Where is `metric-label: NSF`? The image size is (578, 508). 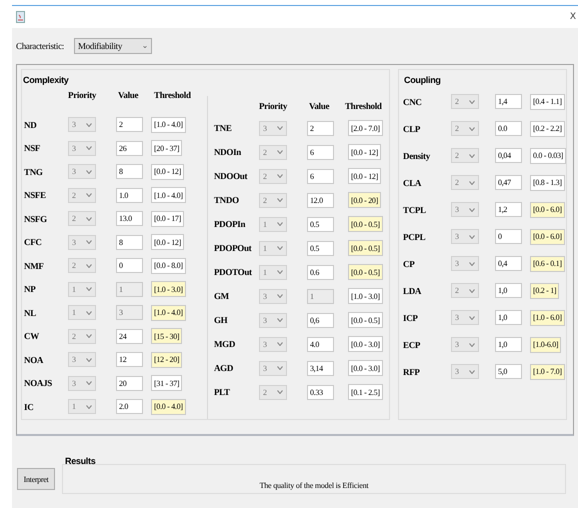
metric-label: NSF is located at coordinates (33, 148).